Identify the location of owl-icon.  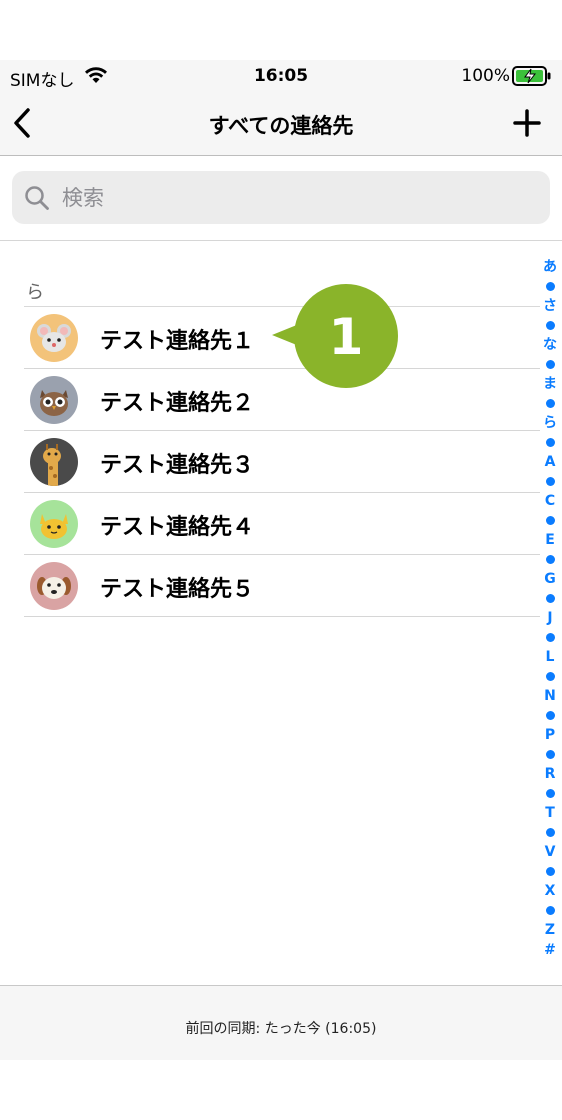
(54, 400).